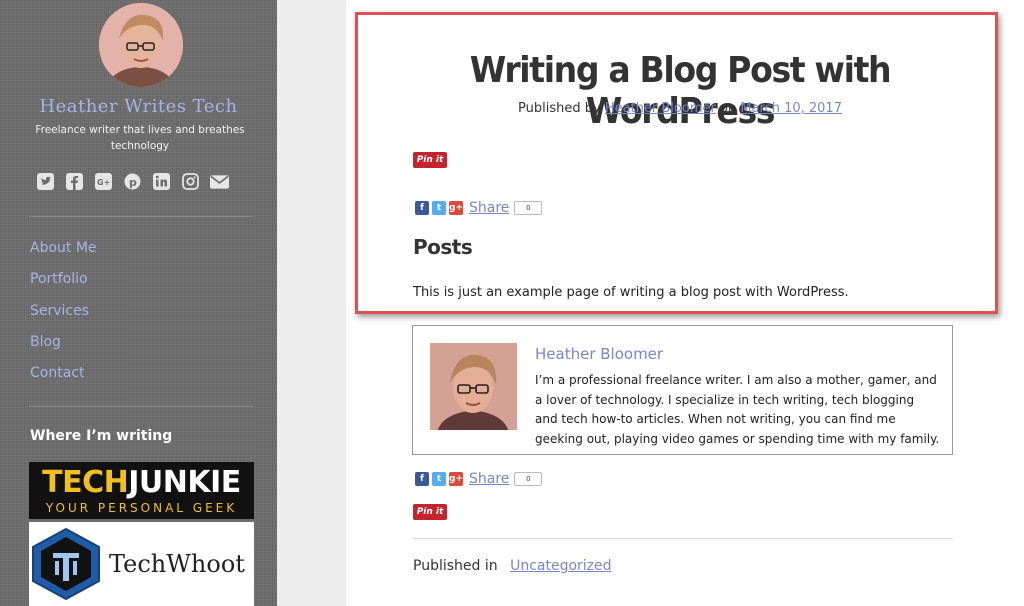 The width and height of the screenshot is (1024, 606). I want to click on date-link: March 10, 2017, so click(791, 108).